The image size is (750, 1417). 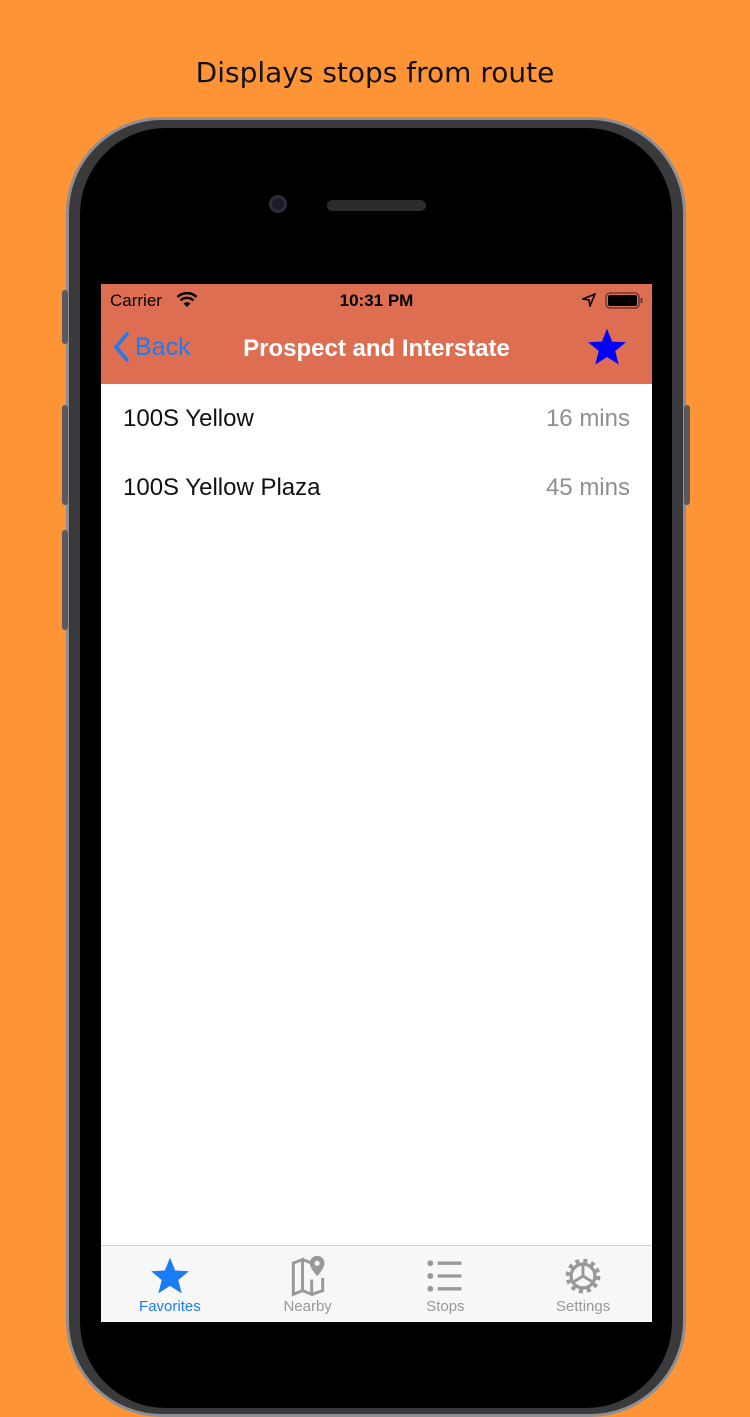 I want to click on stop-row: 100S Yellow Plaza 45 mins, so click(x=376, y=487).